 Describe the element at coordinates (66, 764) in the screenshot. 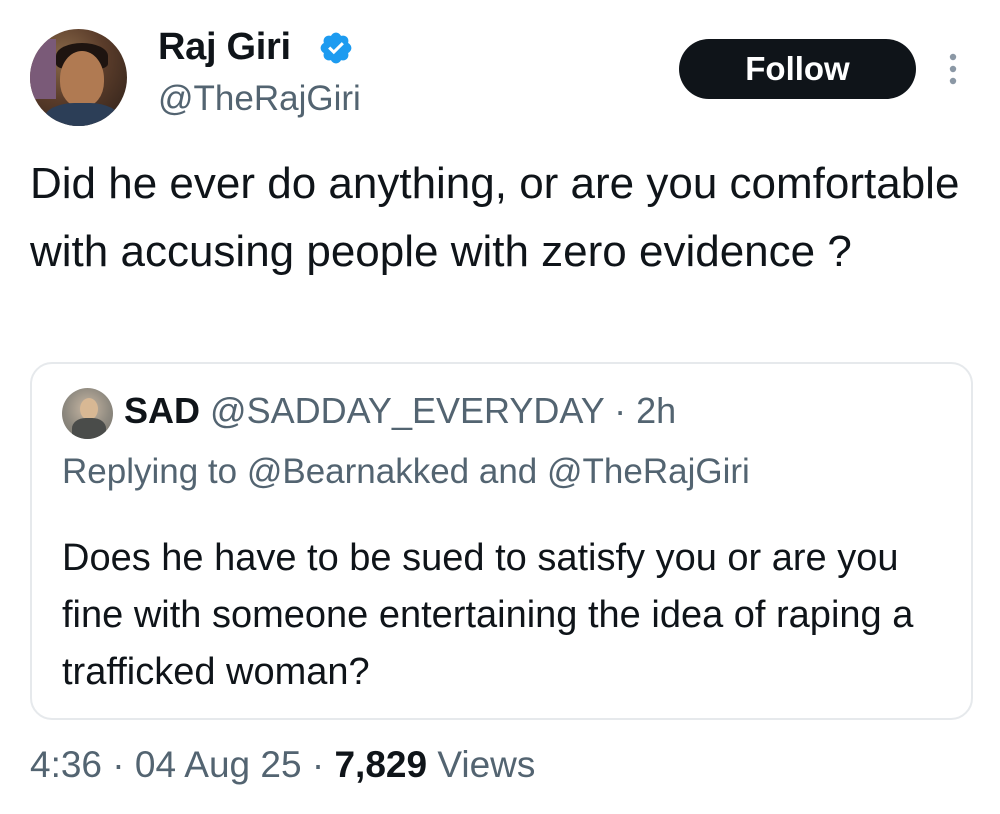

I see `tweet-time: 4:36` at that location.